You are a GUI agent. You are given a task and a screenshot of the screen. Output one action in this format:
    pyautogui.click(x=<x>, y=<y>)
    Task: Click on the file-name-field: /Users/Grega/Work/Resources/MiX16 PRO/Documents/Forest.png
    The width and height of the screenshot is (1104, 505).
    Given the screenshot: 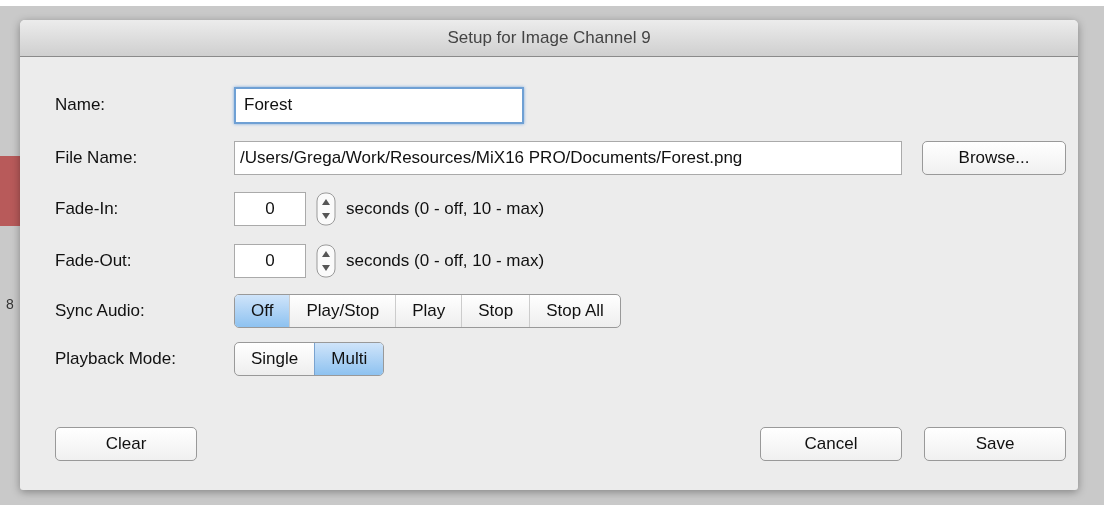 What is the action you would take?
    pyautogui.click(x=568, y=158)
    